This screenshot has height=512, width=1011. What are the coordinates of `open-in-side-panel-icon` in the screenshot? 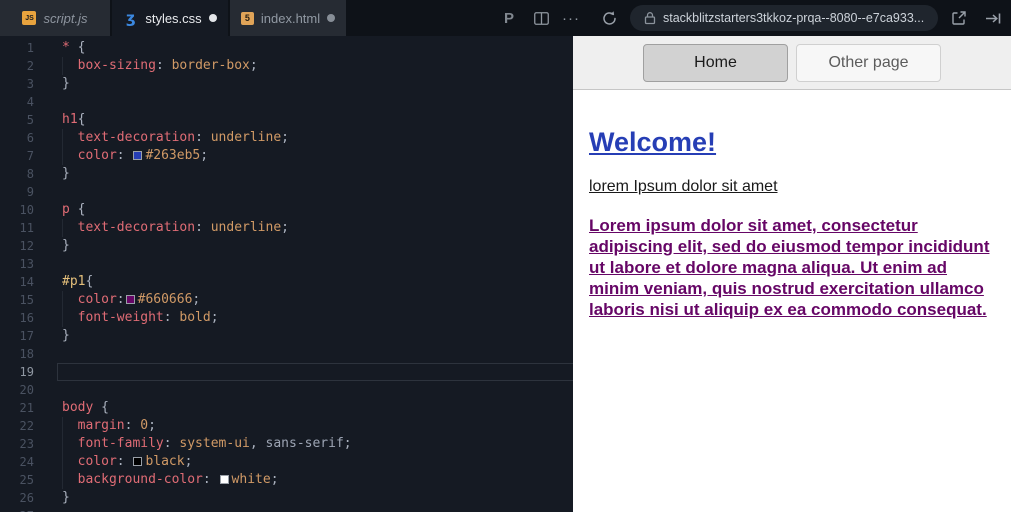 It's located at (993, 18).